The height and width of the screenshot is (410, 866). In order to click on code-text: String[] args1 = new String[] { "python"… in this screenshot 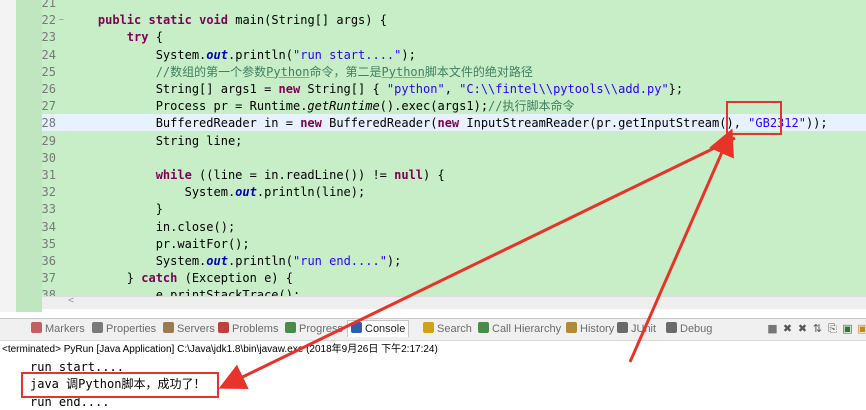, I will do `click(376, 89)`.